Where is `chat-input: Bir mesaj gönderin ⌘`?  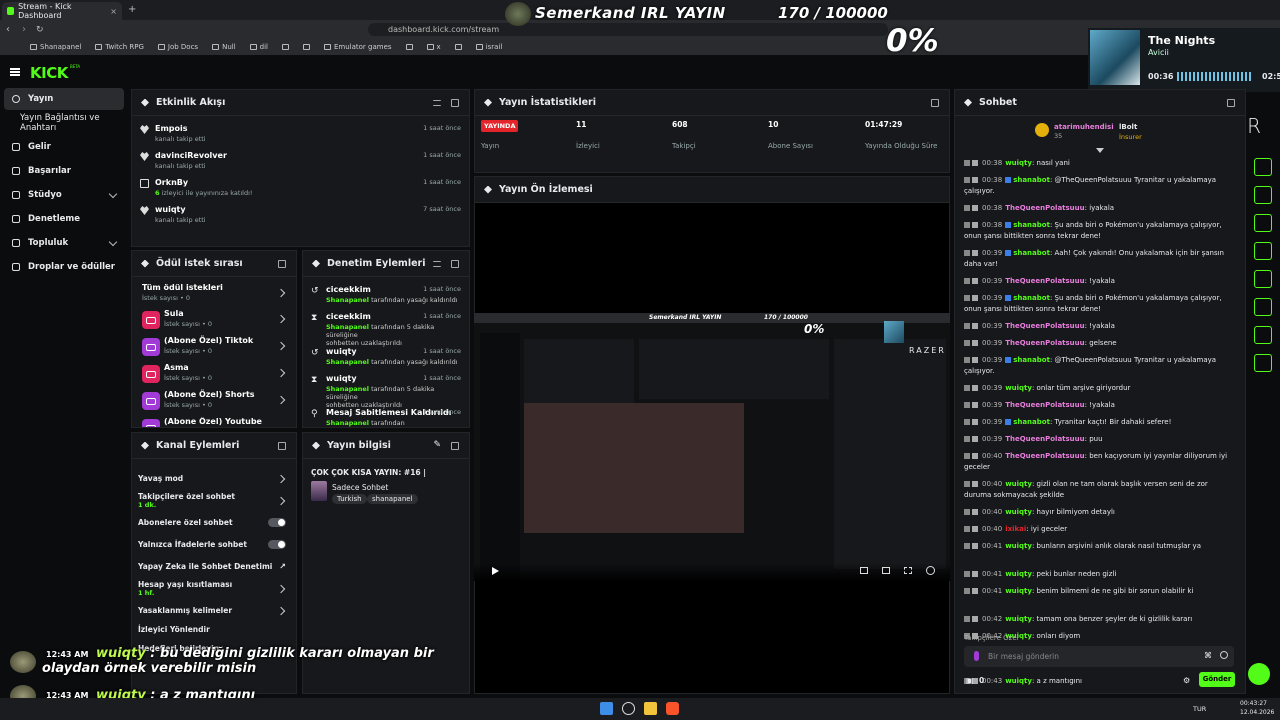
chat-input: Bir mesaj gönderin ⌘ is located at coordinates (1099, 656).